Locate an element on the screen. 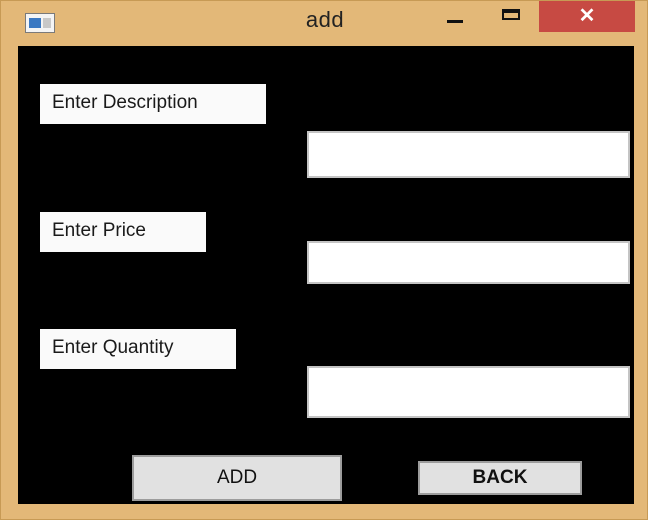 The image size is (648, 520). description-label: Enter Description is located at coordinates (153, 104).